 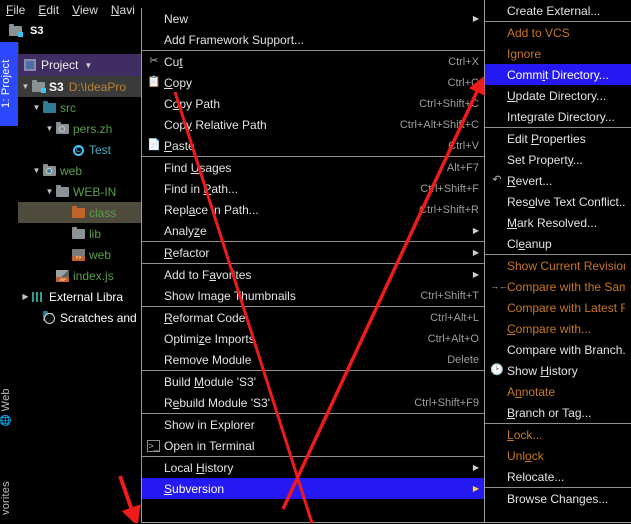 What do you see at coordinates (313, 295) in the screenshot?
I see `menu-item-show-image-thumbnails: Show Image Thumbnails Ctrl+Shift+T` at bounding box center [313, 295].